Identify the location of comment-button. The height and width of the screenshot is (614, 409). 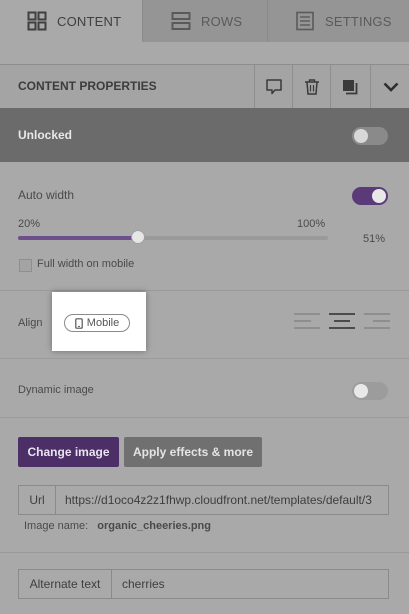
(273, 87).